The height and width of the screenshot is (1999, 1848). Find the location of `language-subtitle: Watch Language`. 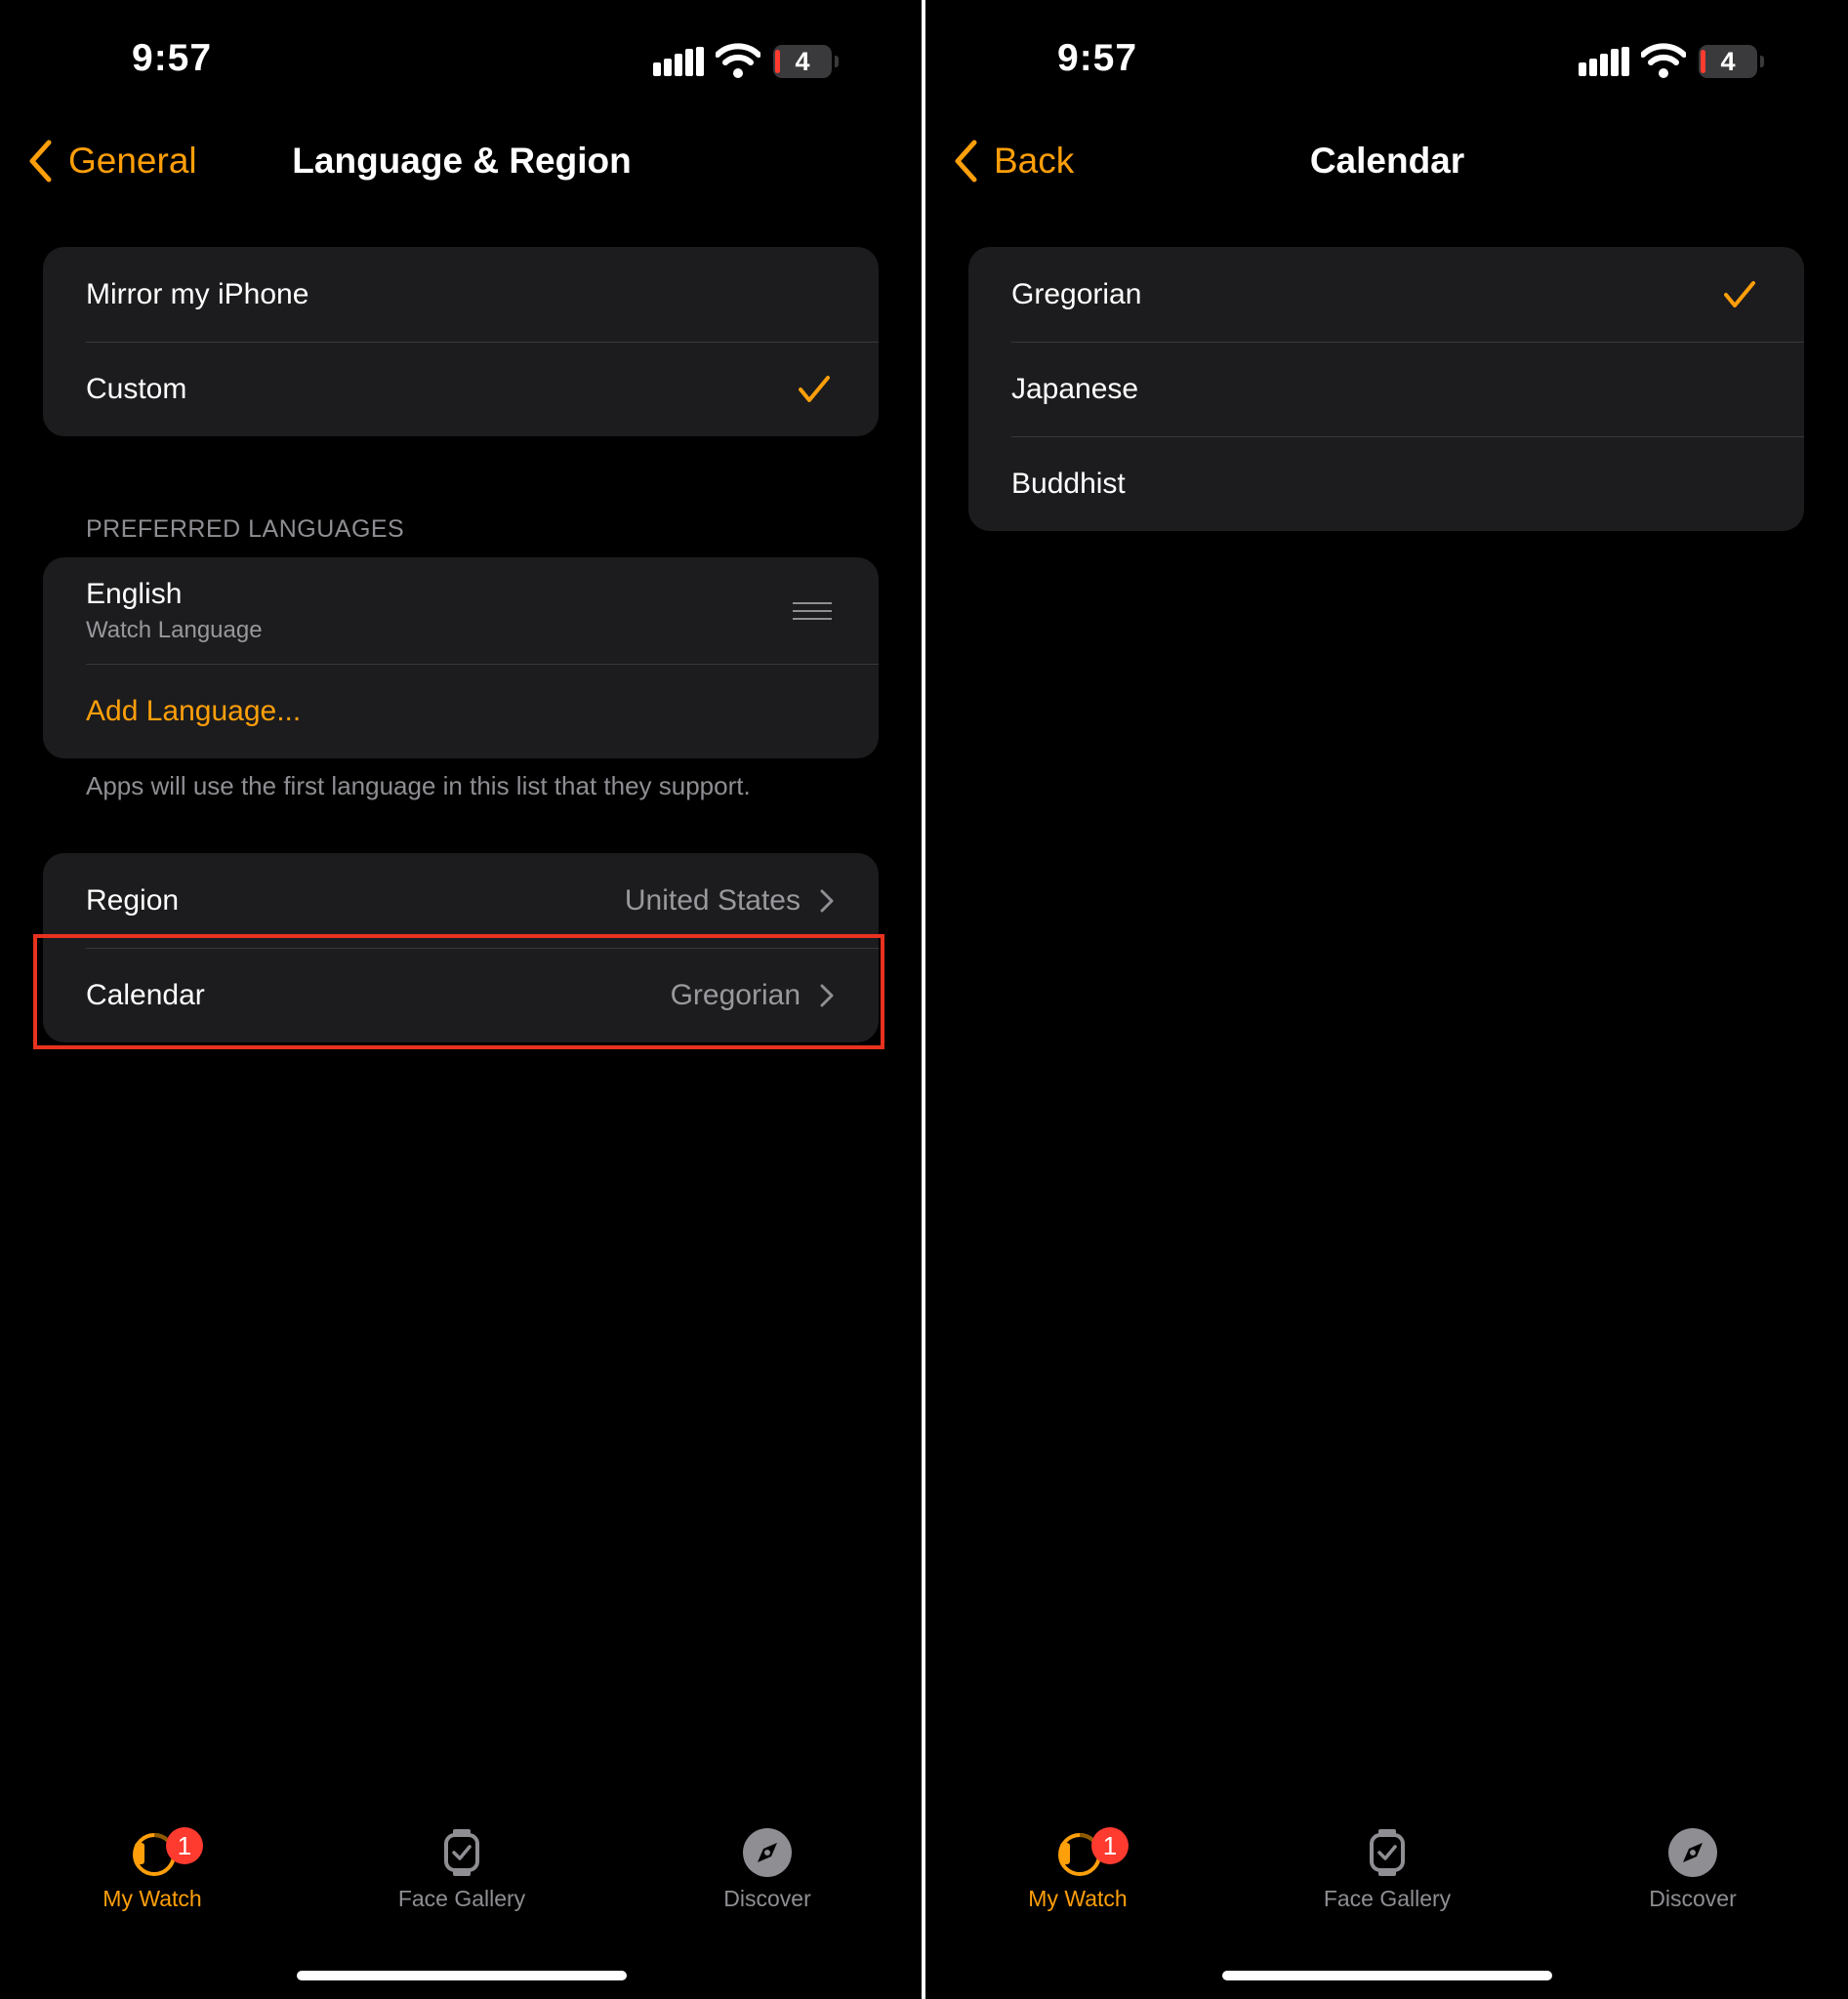

language-subtitle: Watch Language is located at coordinates (174, 629).